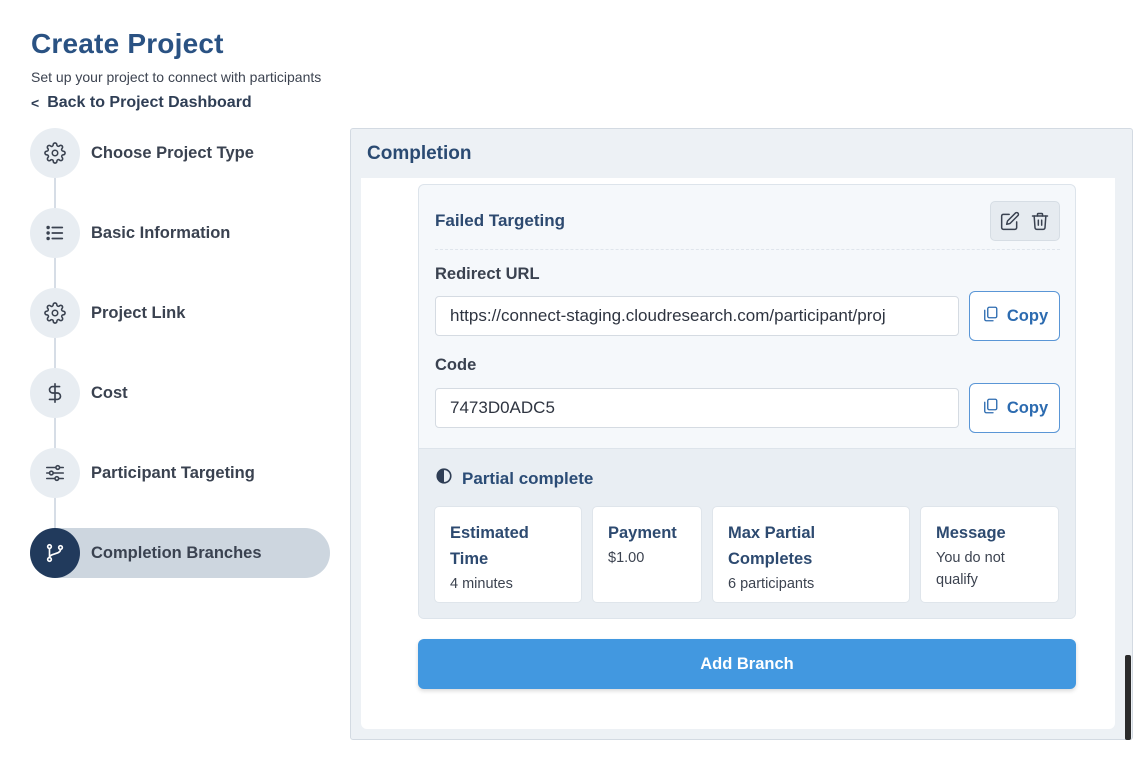  I want to click on add-branch-button: Add Branch, so click(747, 664).